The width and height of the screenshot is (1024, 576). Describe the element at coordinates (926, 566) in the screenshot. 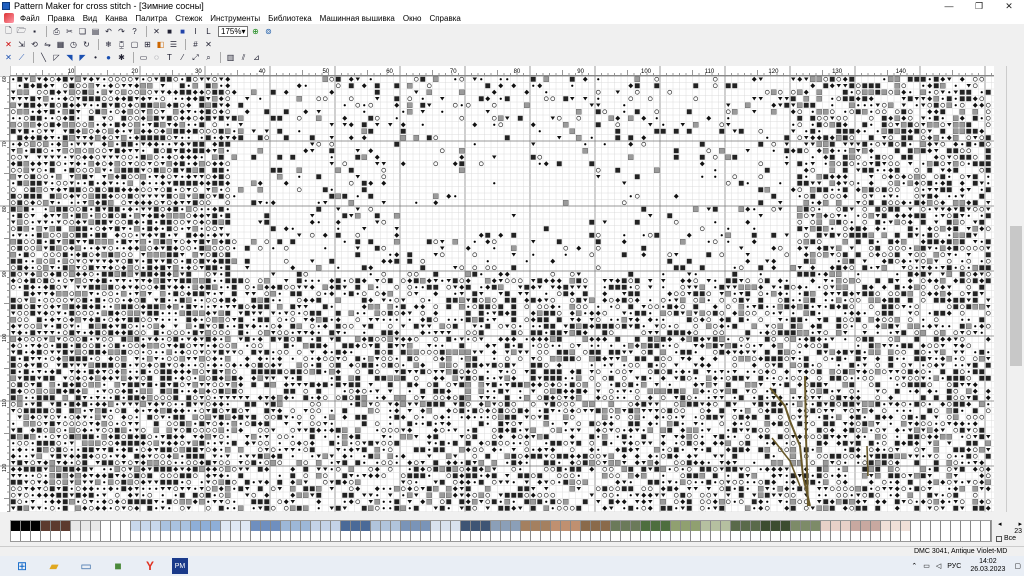

I see `network-icon: ▭` at that location.